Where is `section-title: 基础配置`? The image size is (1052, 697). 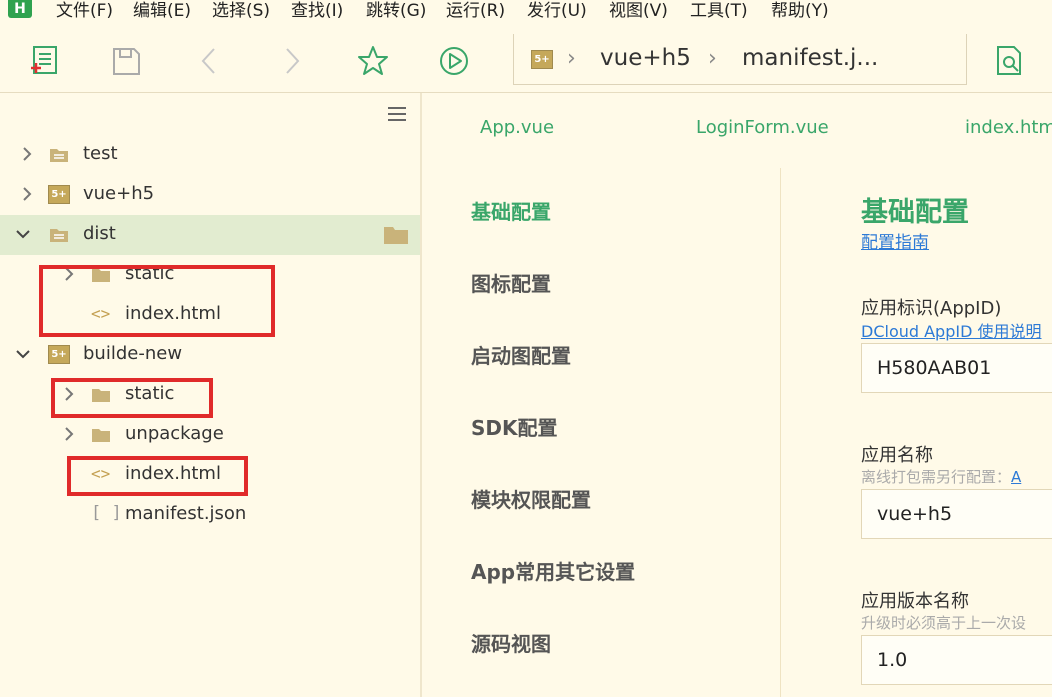 section-title: 基础配置 is located at coordinates (915, 212).